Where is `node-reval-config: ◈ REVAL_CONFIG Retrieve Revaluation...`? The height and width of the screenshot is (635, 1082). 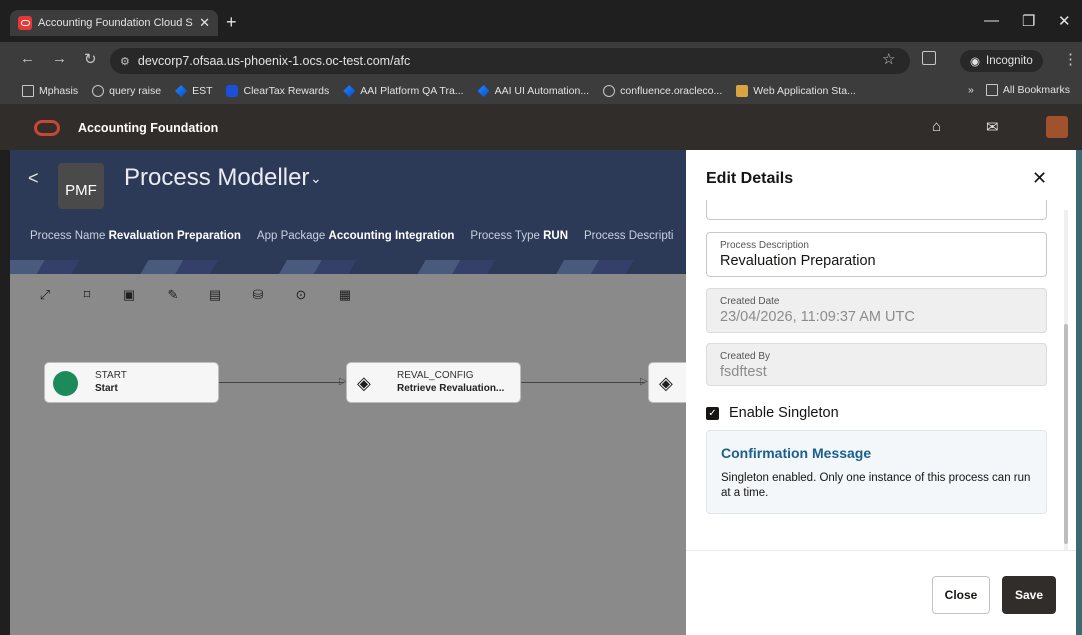 node-reval-config: ◈ REVAL_CONFIG Retrieve Revaluation... is located at coordinates (433, 382).